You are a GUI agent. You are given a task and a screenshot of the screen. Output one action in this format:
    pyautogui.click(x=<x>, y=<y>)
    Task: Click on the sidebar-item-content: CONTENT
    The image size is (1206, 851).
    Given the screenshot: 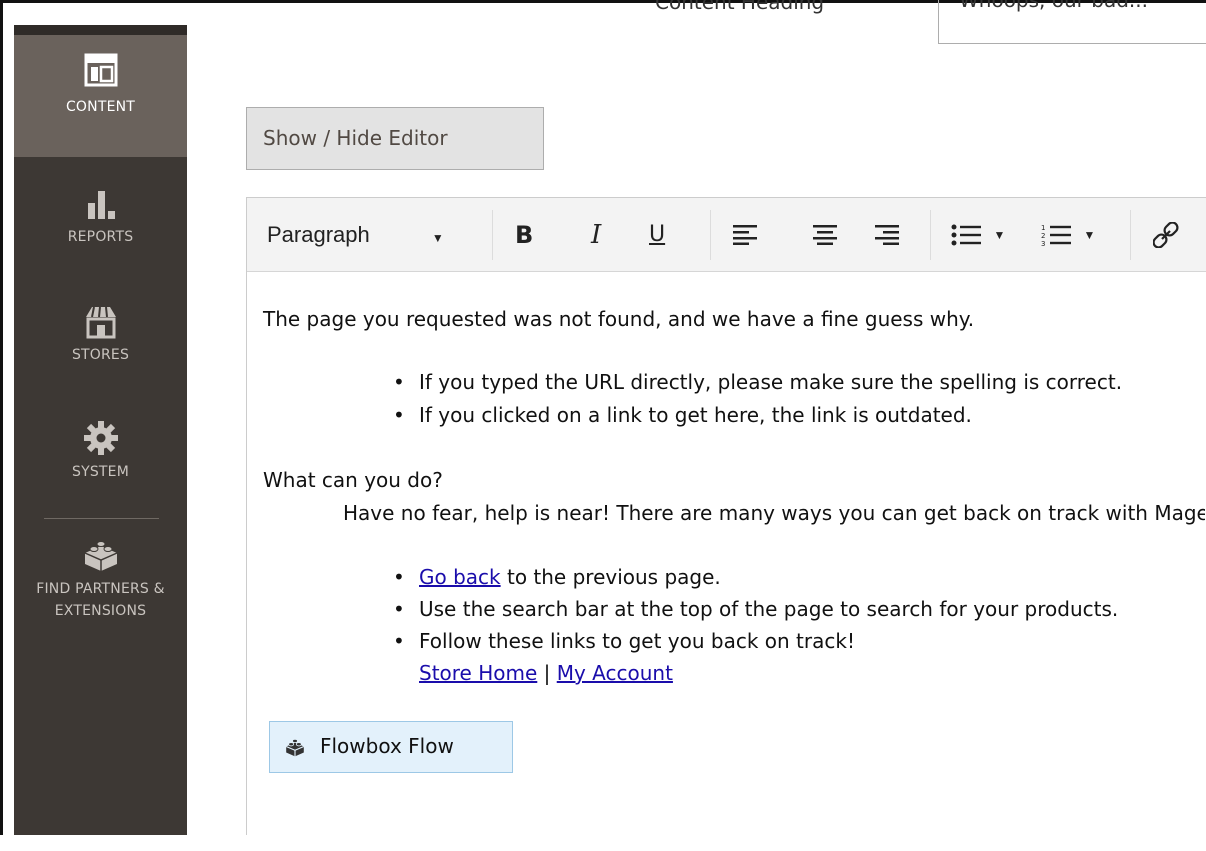 What is the action you would take?
    pyautogui.click(x=100, y=91)
    